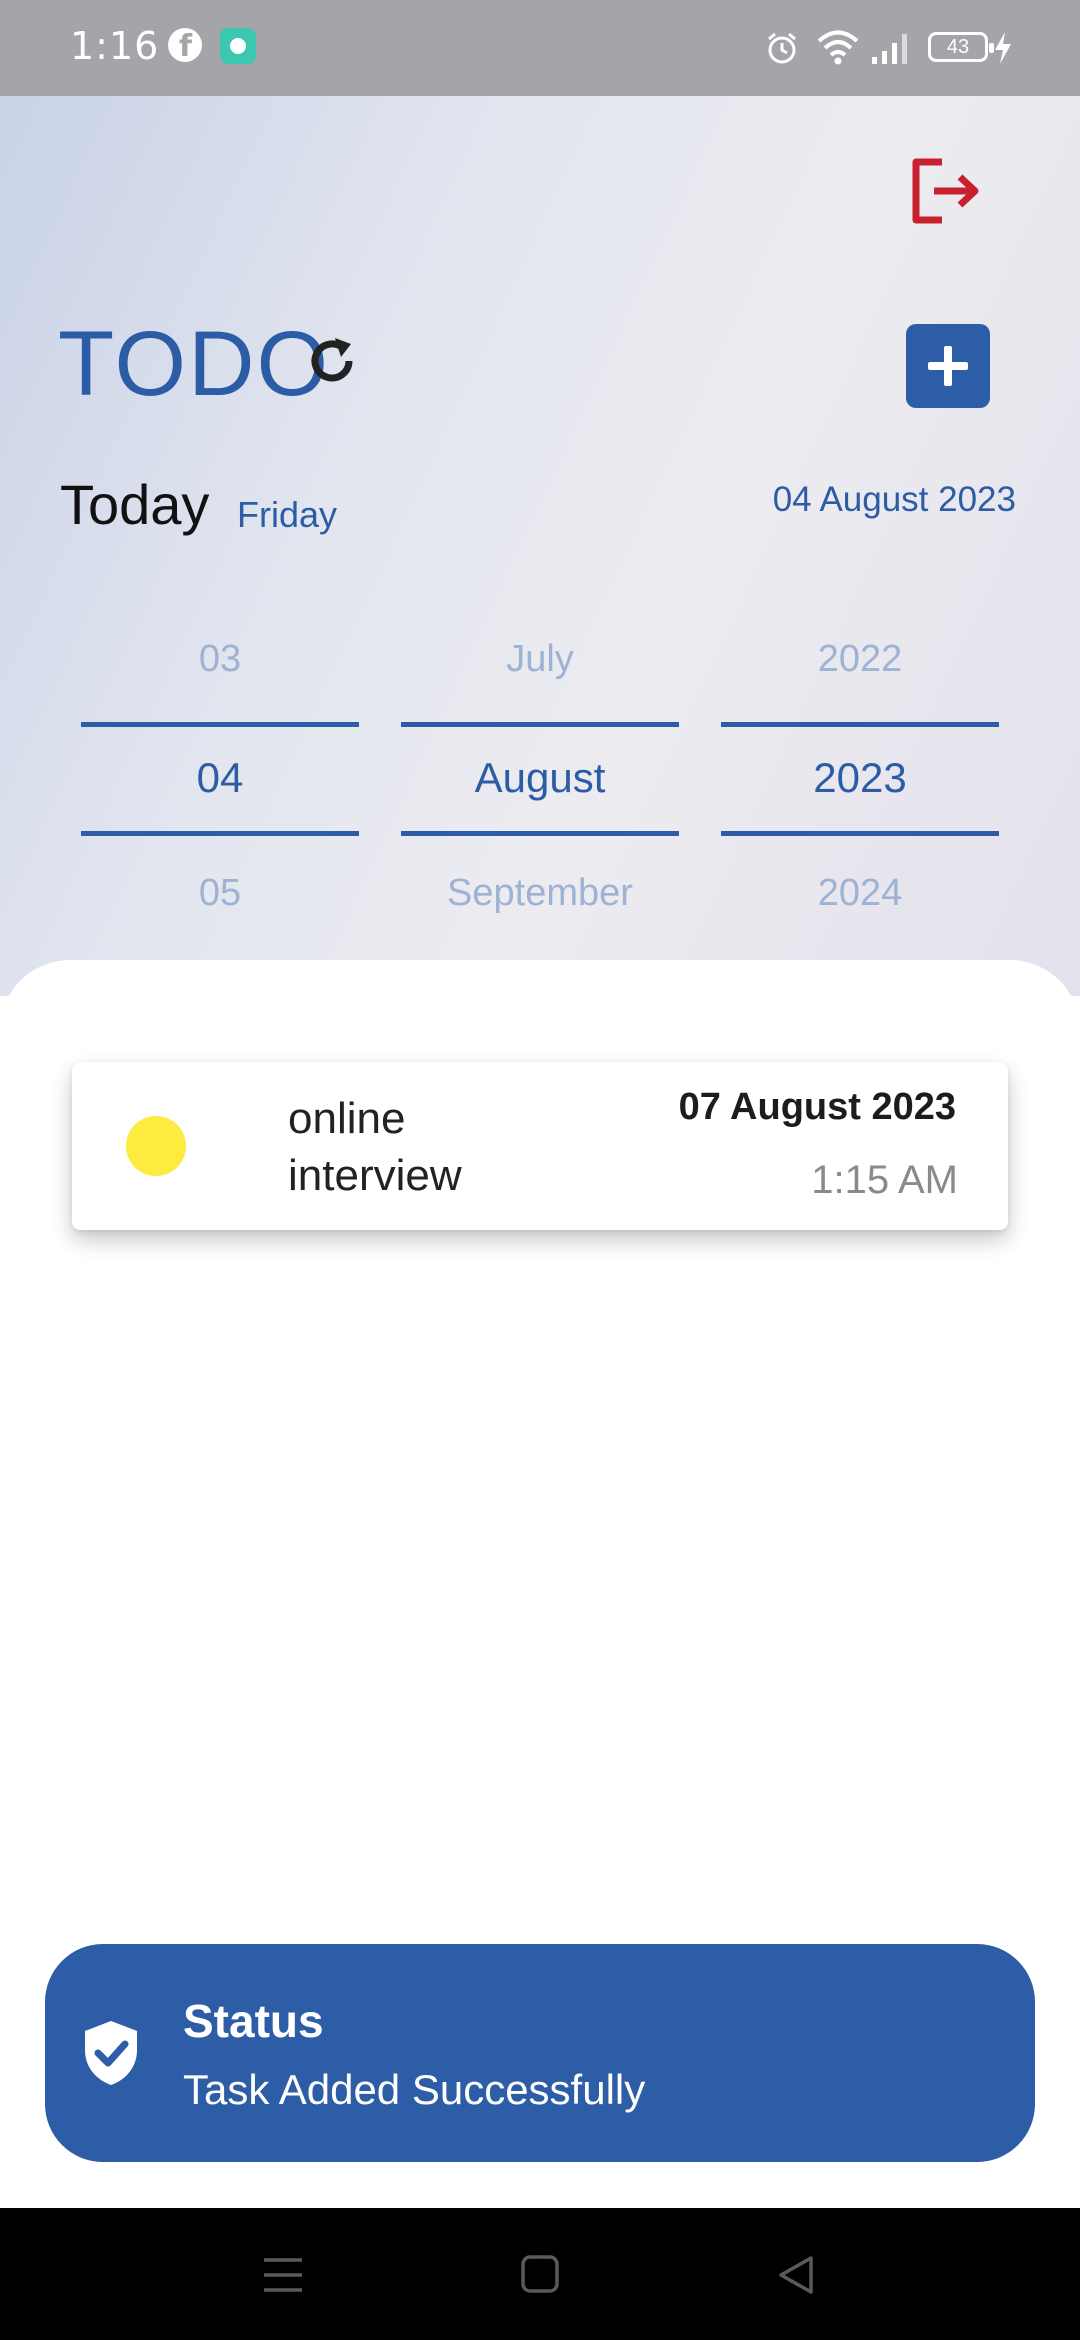 Image resolution: width=1080 pixels, height=2340 pixels. I want to click on home-icon, so click(540, 2275).